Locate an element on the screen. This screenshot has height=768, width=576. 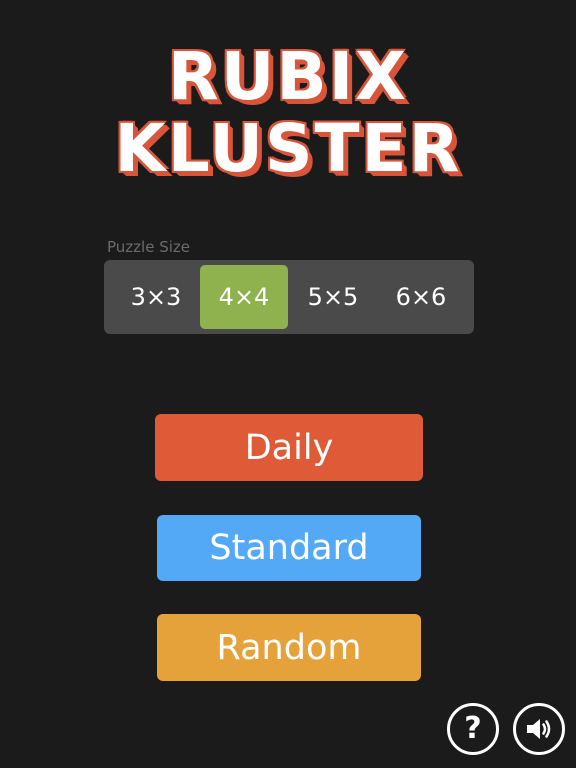
help-button: ? is located at coordinates (473, 729).